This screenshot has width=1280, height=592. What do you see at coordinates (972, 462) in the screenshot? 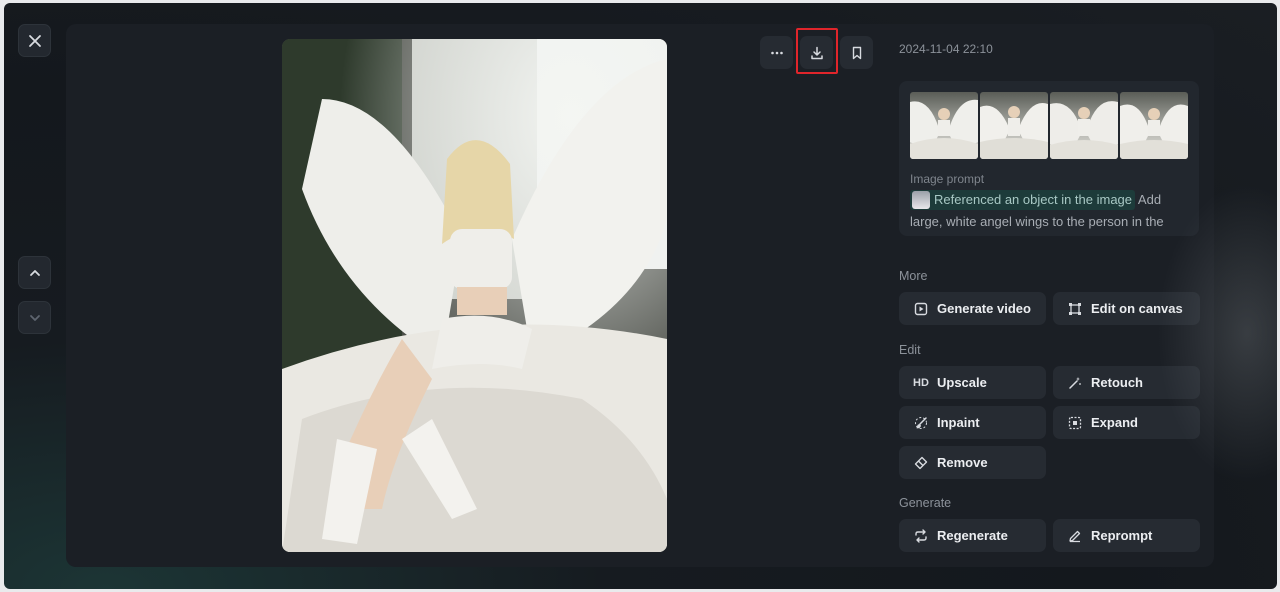
I see `remove-button: Remove` at bounding box center [972, 462].